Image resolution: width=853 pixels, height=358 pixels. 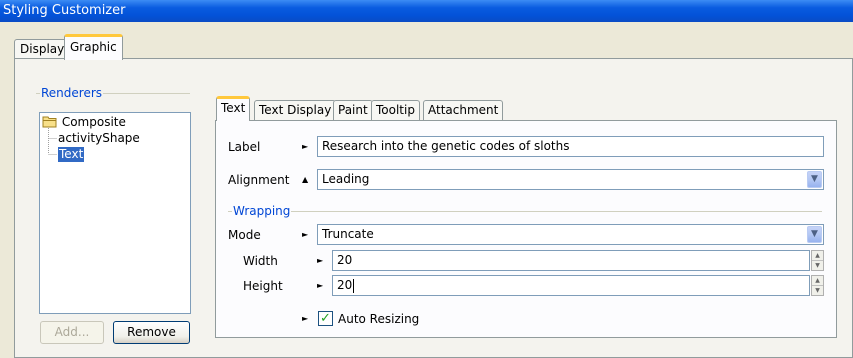 What do you see at coordinates (49, 122) in the screenshot?
I see `folder-icon` at bounding box center [49, 122].